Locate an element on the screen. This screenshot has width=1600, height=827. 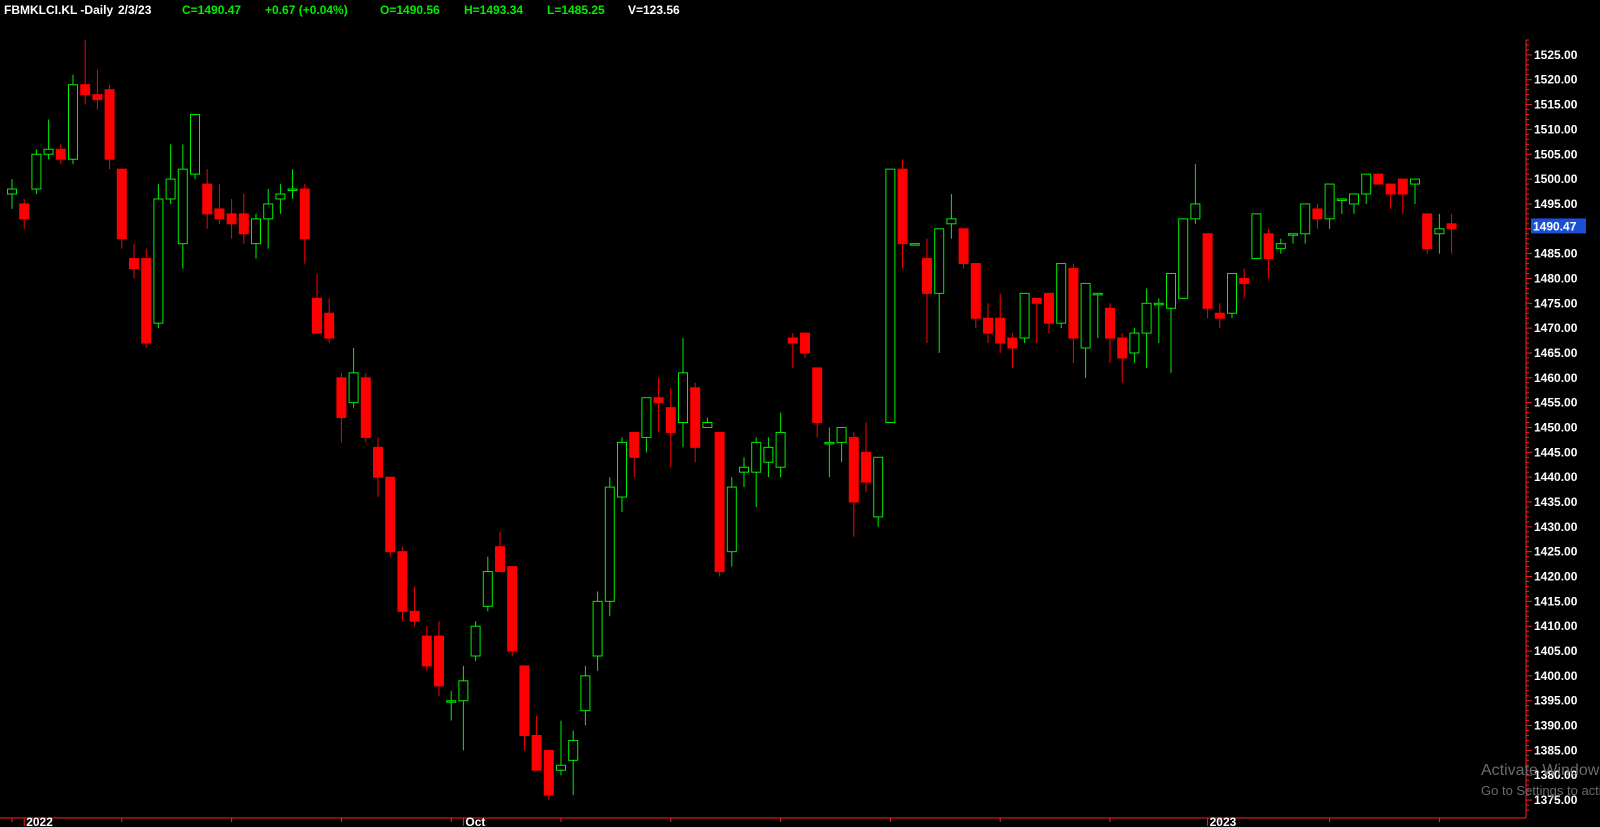
time-axis-label: 2023 is located at coordinates (1223, 821).